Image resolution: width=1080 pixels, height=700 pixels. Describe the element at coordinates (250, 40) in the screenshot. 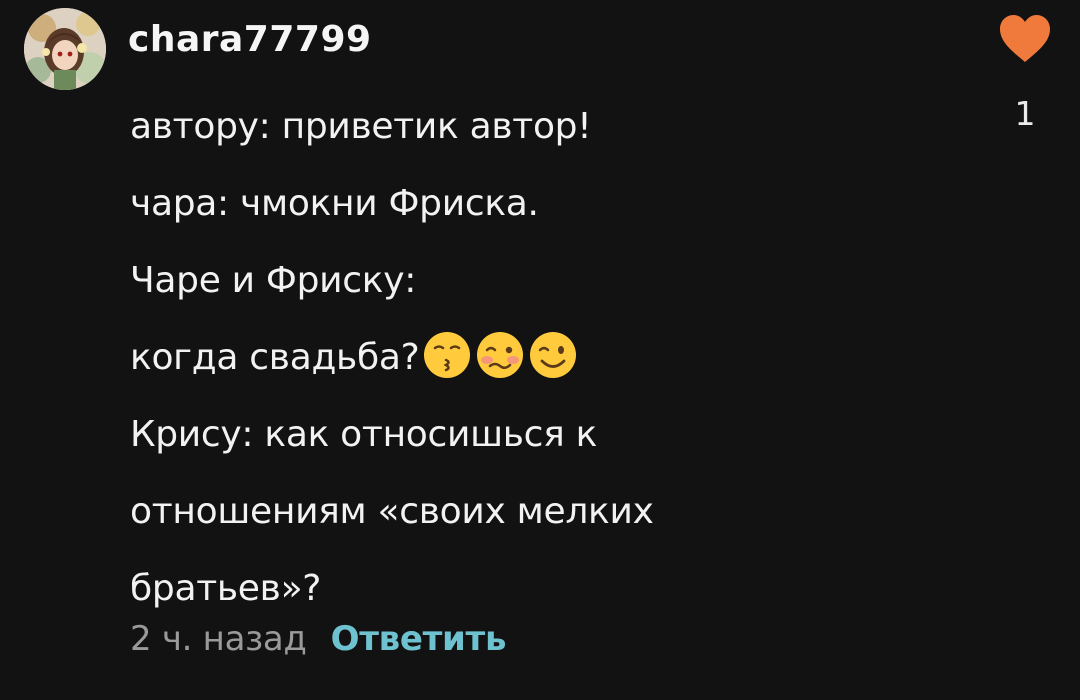

I see `username: chara77799` at that location.